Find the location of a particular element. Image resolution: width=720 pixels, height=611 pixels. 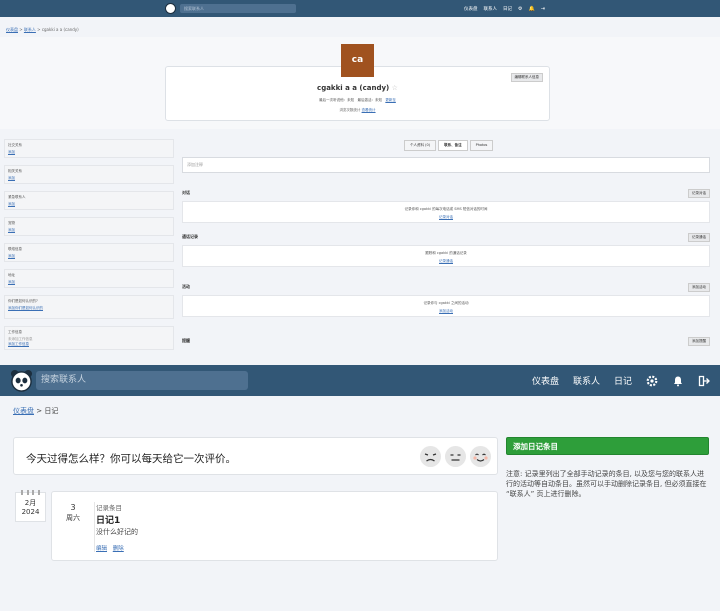

mood-rating-card: 今天过得怎么样？你可以每天给它一次评价。 is located at coordinates (255, 456).